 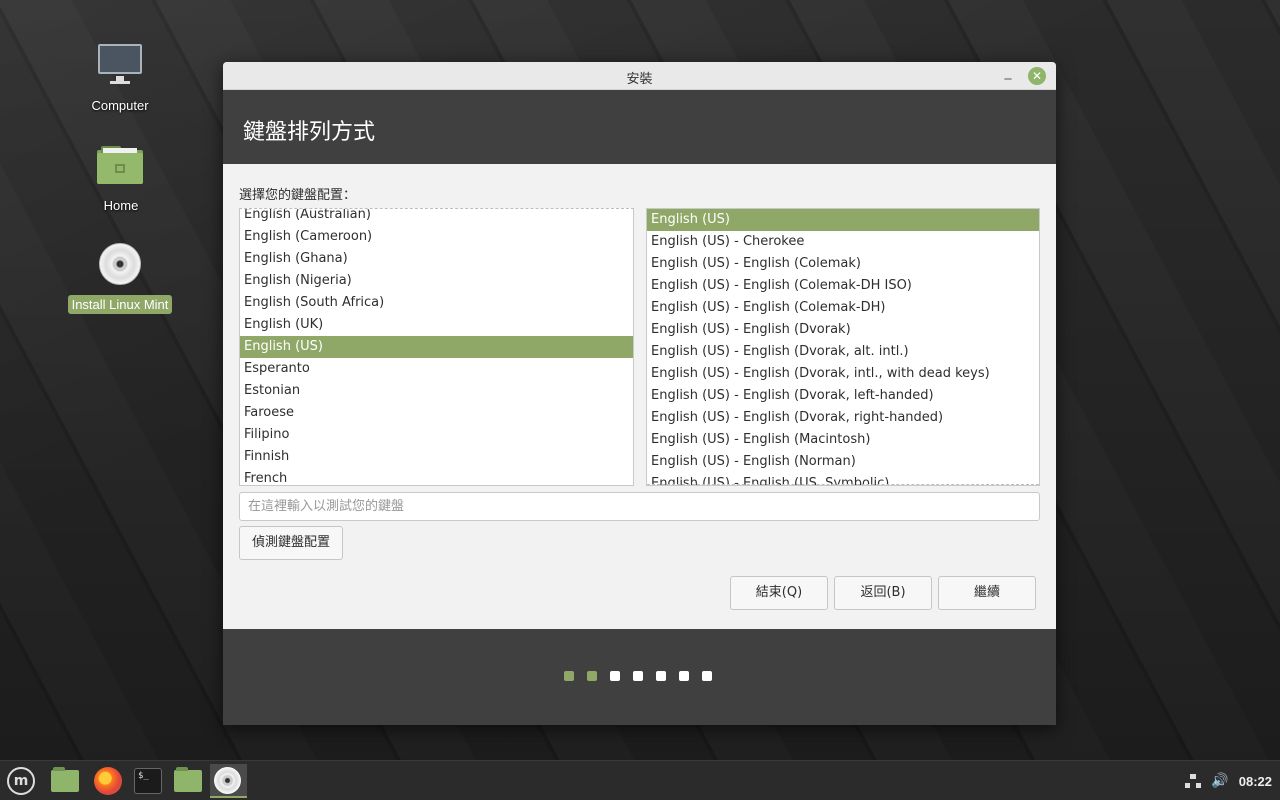 I want to click on desktop-icon-label: Home, so click(x=121, y=205).